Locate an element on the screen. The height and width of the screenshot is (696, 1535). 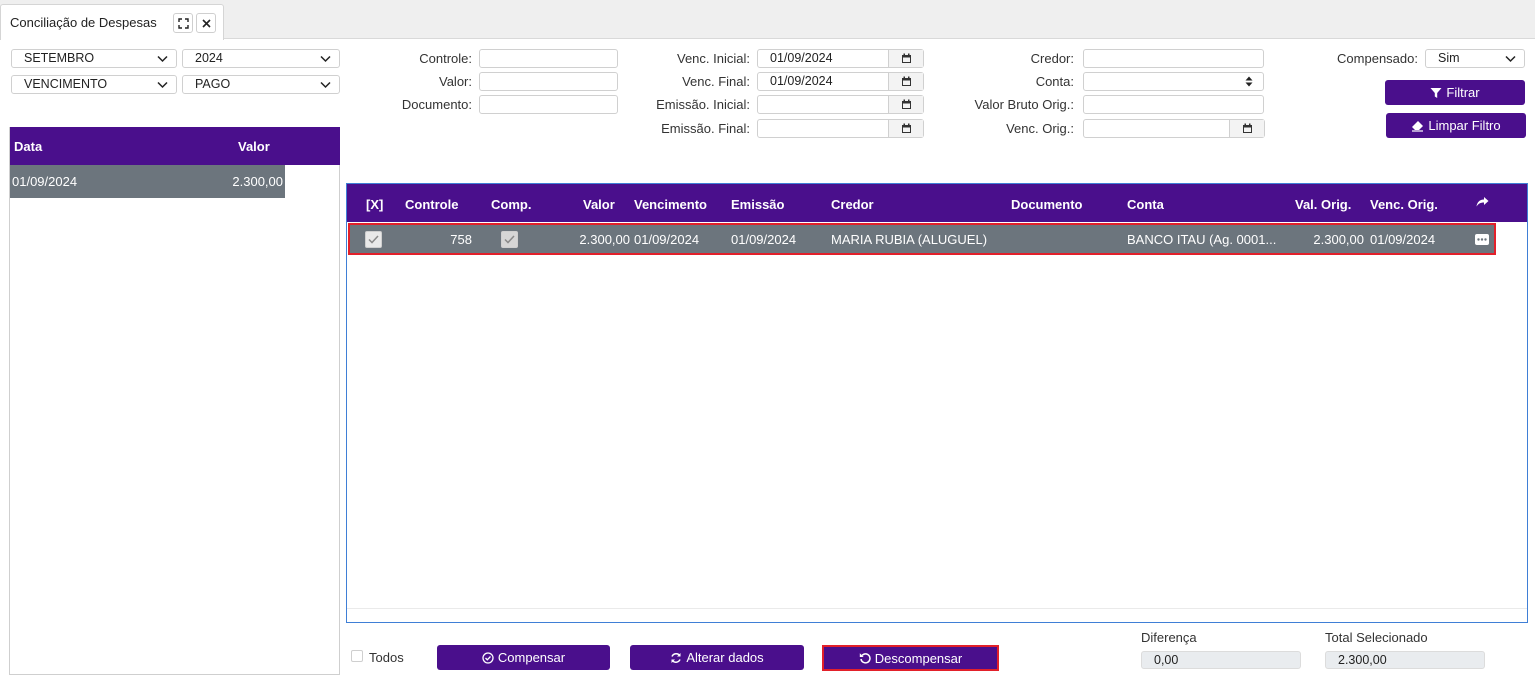
tab-conciliacao: Conciliação de Despesas is located at coordinates (112, 22).